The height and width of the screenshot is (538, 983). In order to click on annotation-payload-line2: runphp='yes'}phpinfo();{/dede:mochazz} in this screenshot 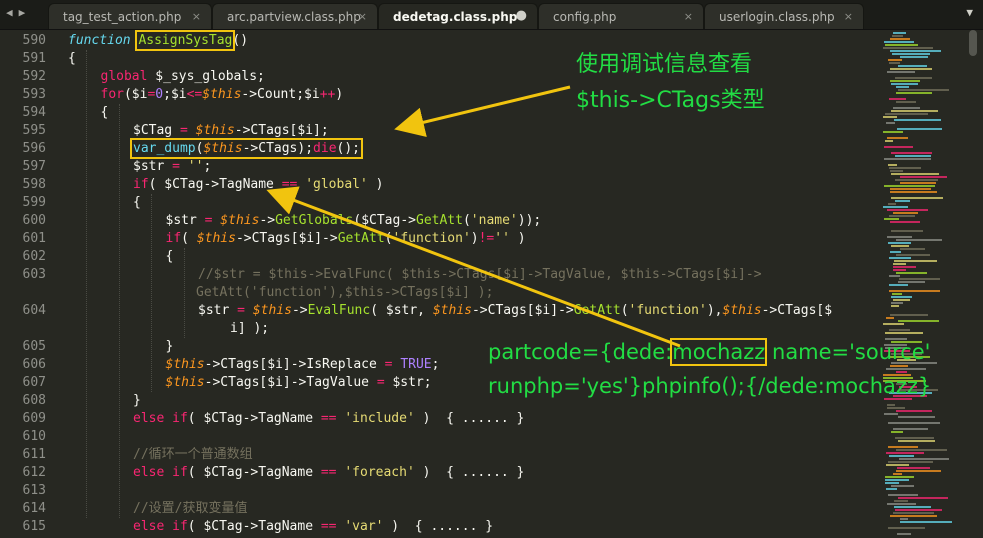, I will do `click(710, 386)`.